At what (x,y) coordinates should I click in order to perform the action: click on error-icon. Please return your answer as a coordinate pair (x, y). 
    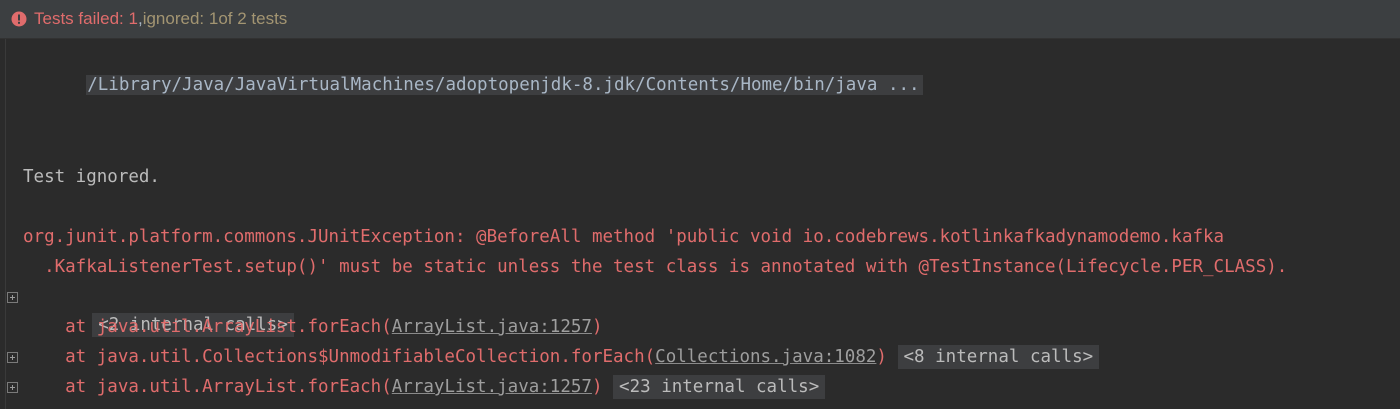
    Looking at the image, I should click on (19, 19).